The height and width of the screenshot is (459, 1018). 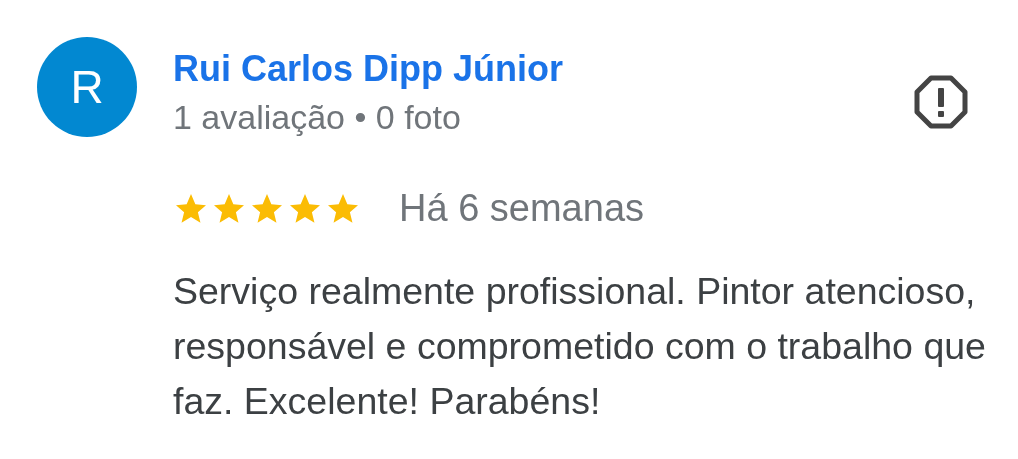 What do you see at coordinates (521, 208) in the screenshot?
I see `review-time: Há 6 semanas` at bounding box center [521, 208].